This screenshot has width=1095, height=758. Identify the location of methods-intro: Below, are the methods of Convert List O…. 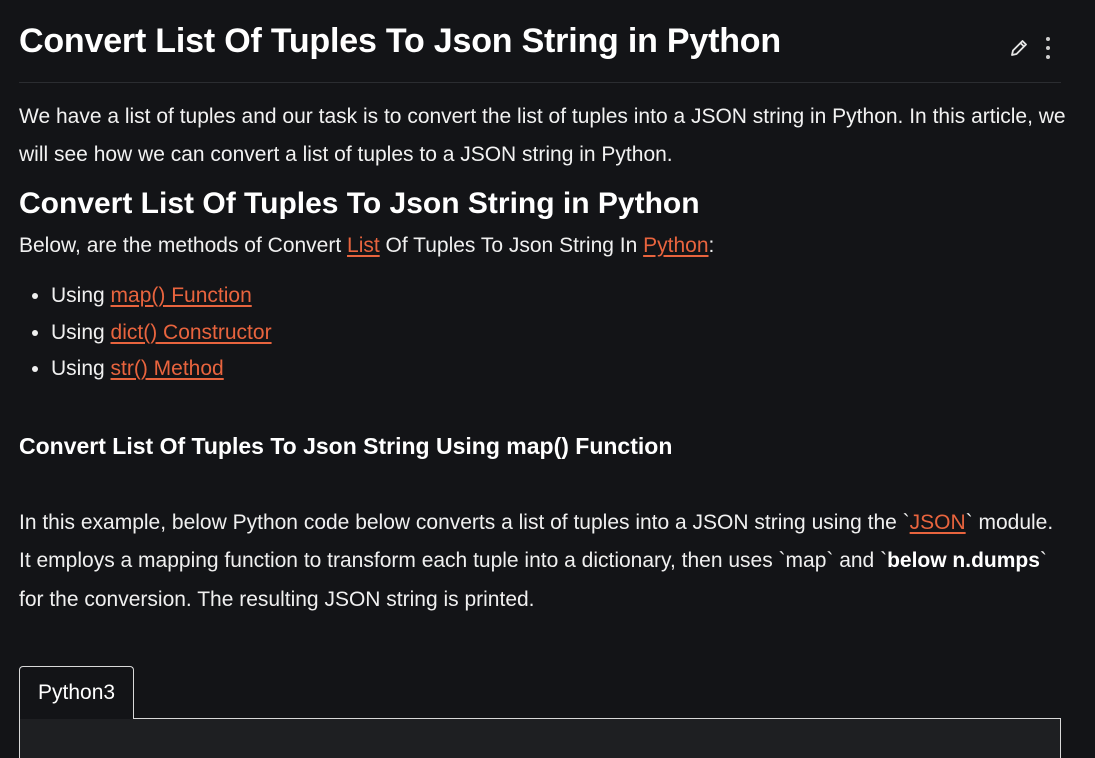
(540, 246).